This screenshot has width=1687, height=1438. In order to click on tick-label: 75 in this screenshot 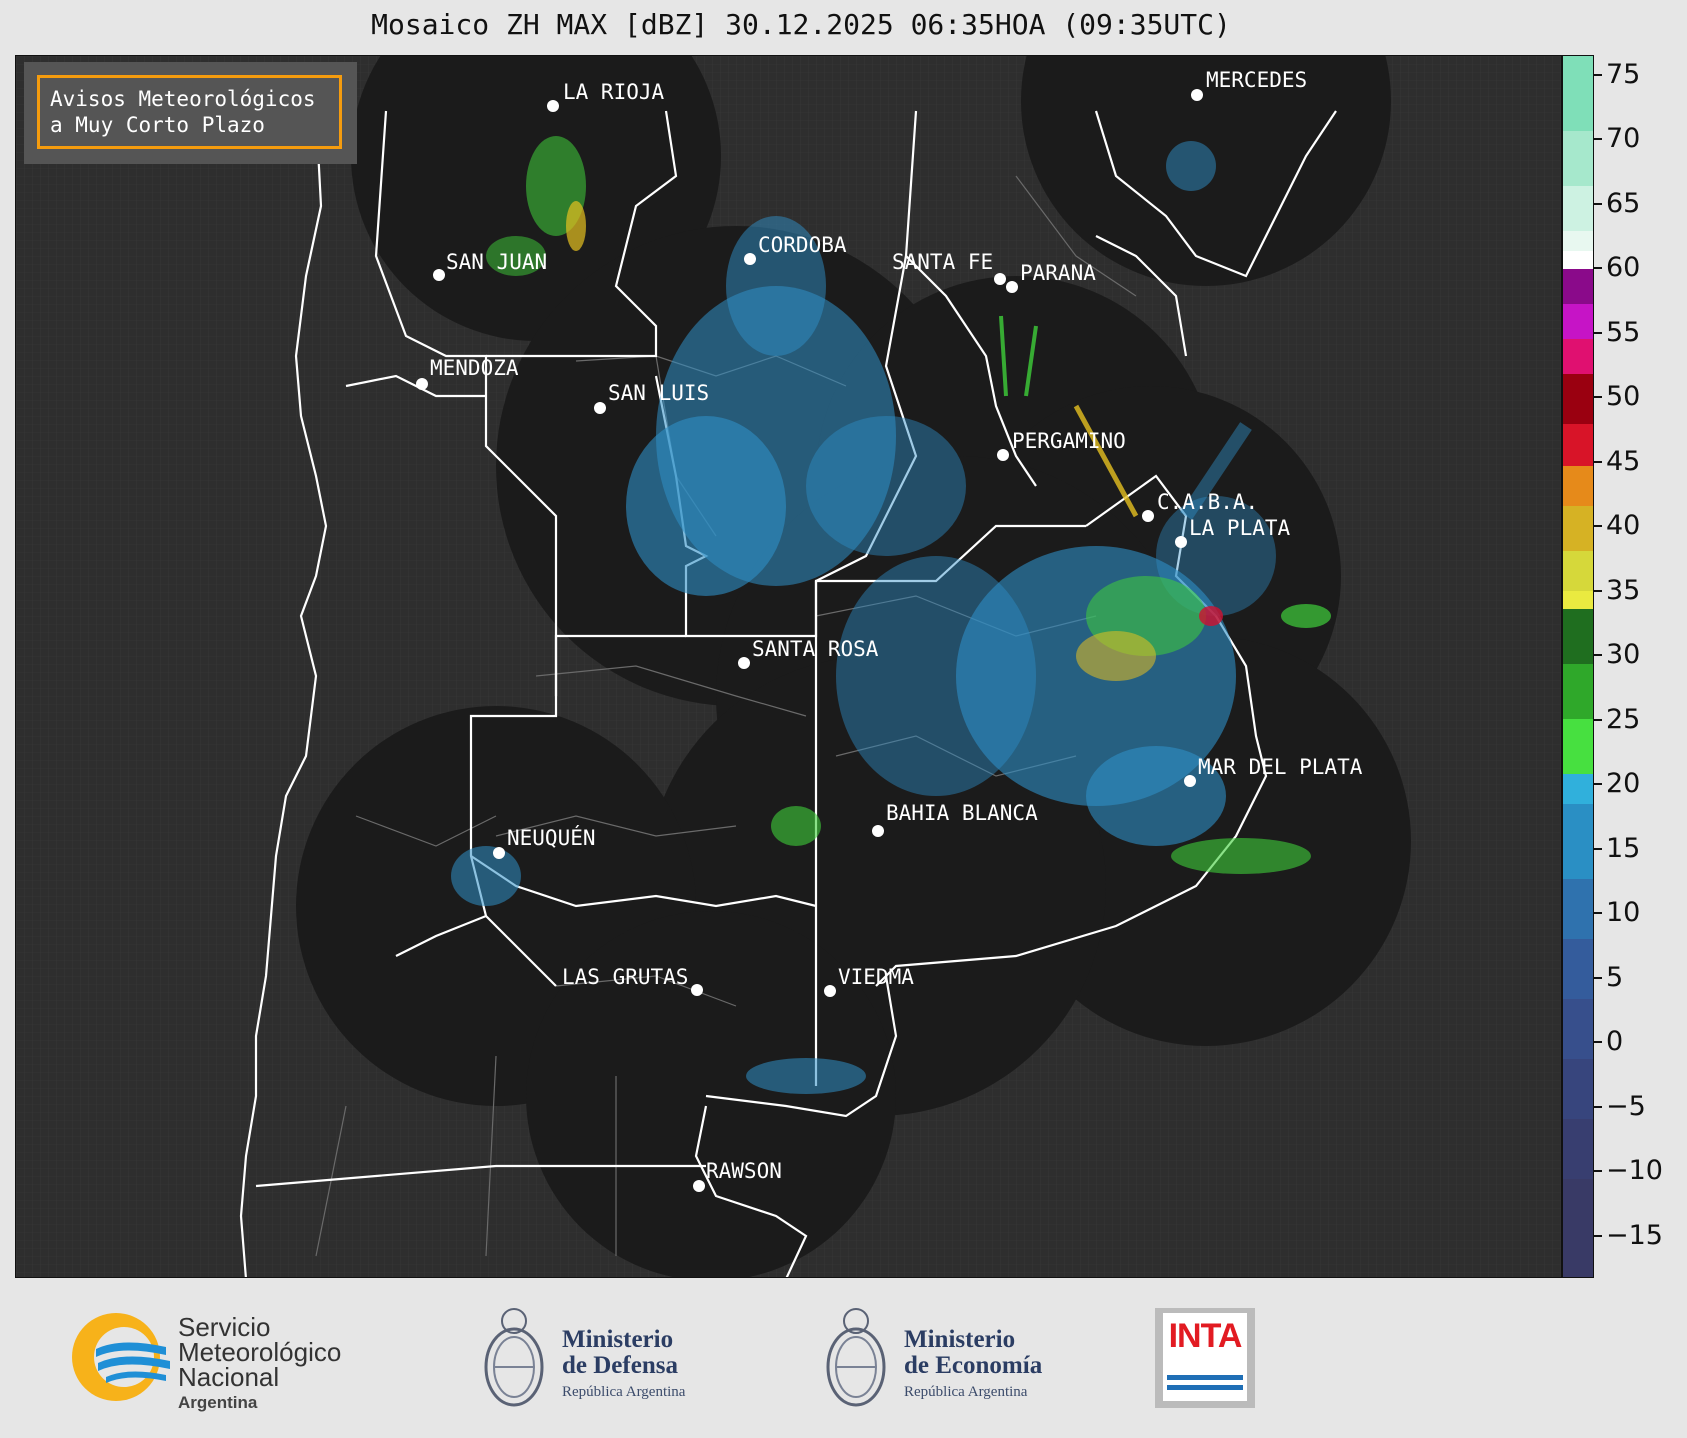, I will do `click(1623, 74)`.